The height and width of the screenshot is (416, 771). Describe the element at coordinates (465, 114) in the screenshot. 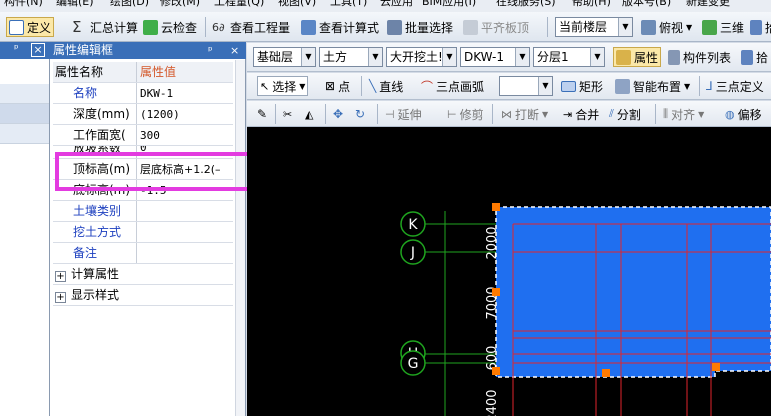

I see `trim-button: ⊢ 修剪` at that location.